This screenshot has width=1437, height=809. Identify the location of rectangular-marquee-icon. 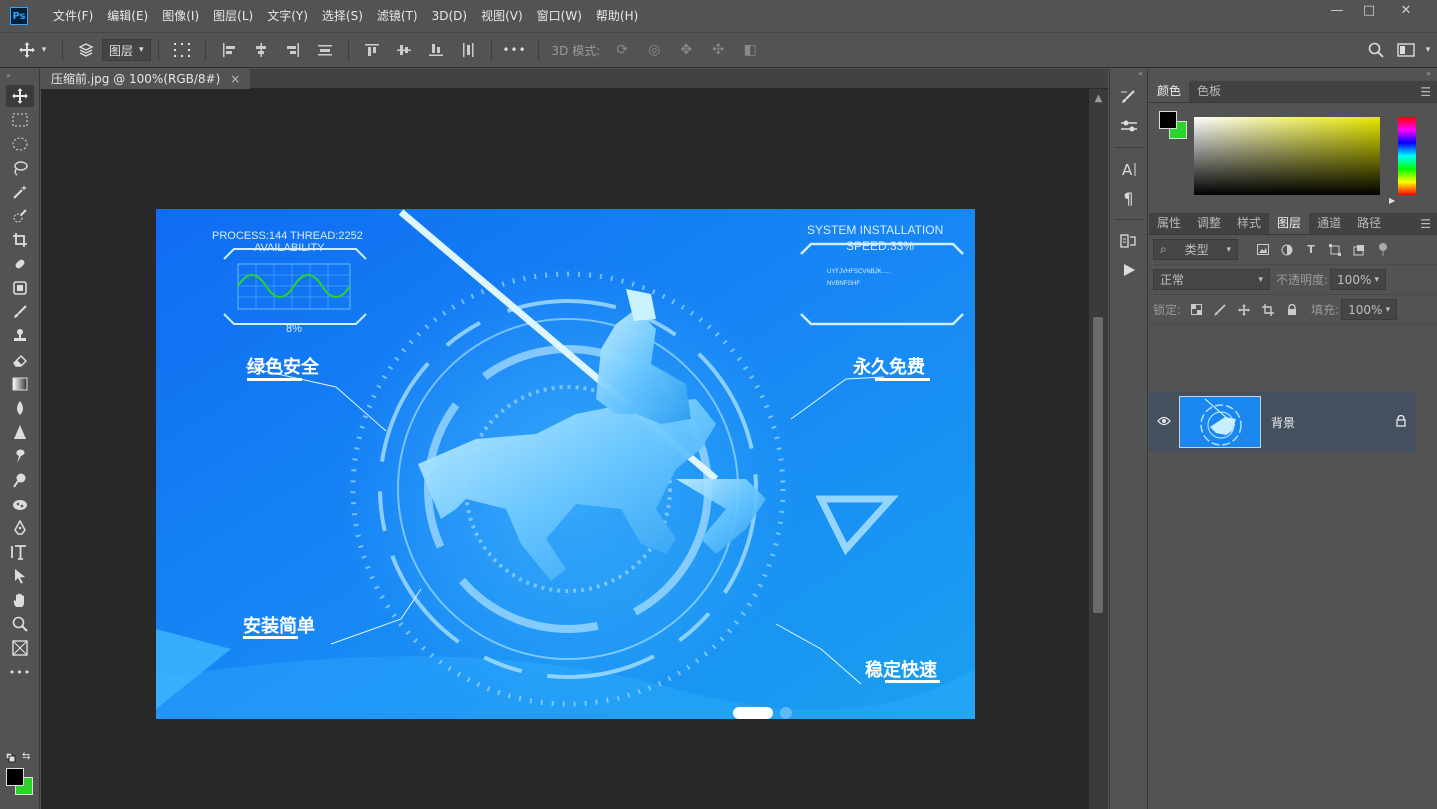
(20, 120).